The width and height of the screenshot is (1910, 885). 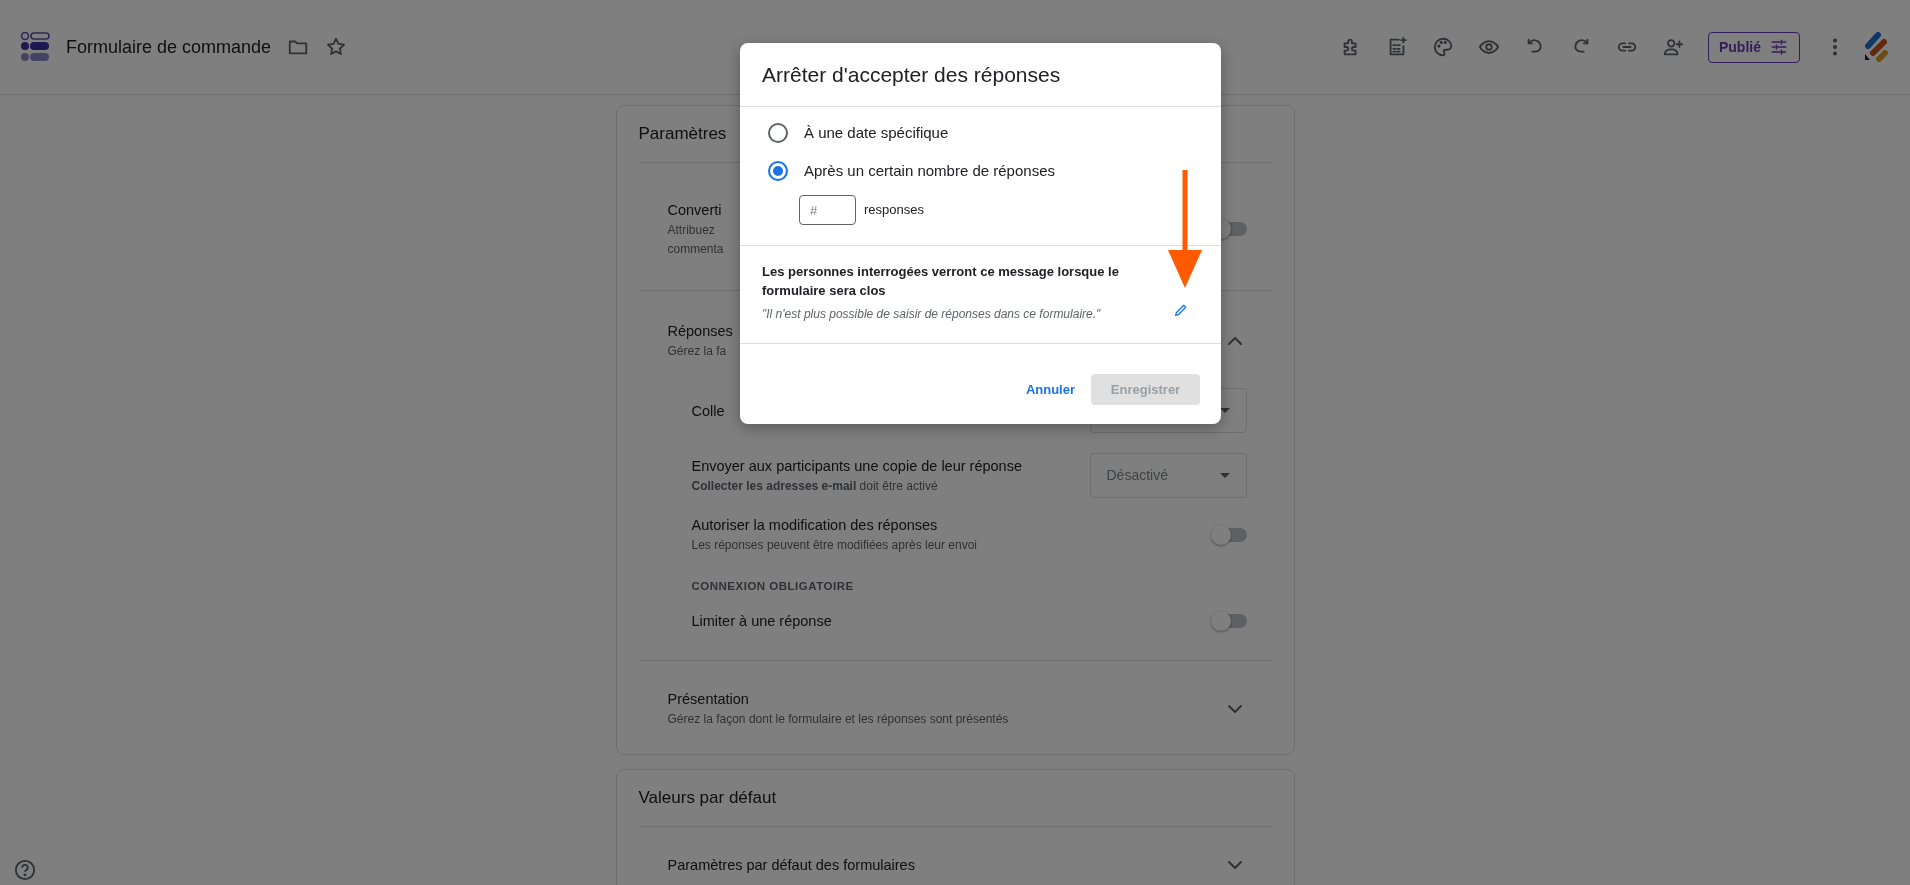 What do you see at coordinates (856, 466) in the screenshot?
I see `setting-title: Envoyer aux participants une copie de leur réponse` at bounding box center [856, 466].